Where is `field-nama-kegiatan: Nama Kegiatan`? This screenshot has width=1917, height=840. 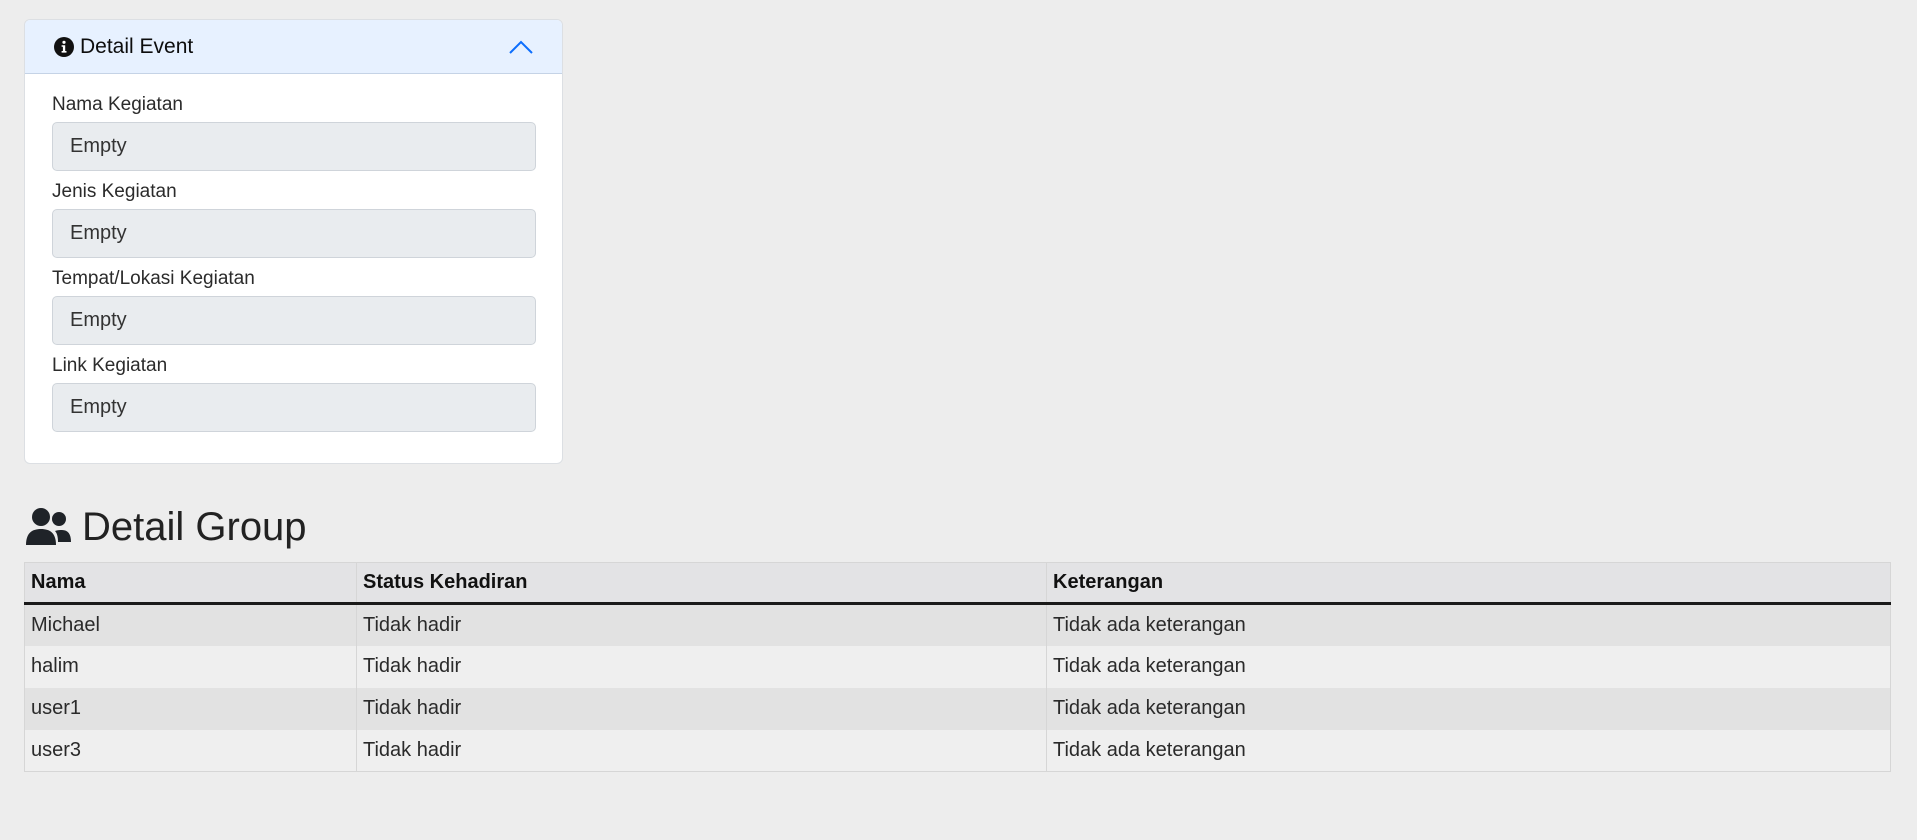 field-nama-kegiatan: Nama Kegiatan is located at coordinates (294, 132).